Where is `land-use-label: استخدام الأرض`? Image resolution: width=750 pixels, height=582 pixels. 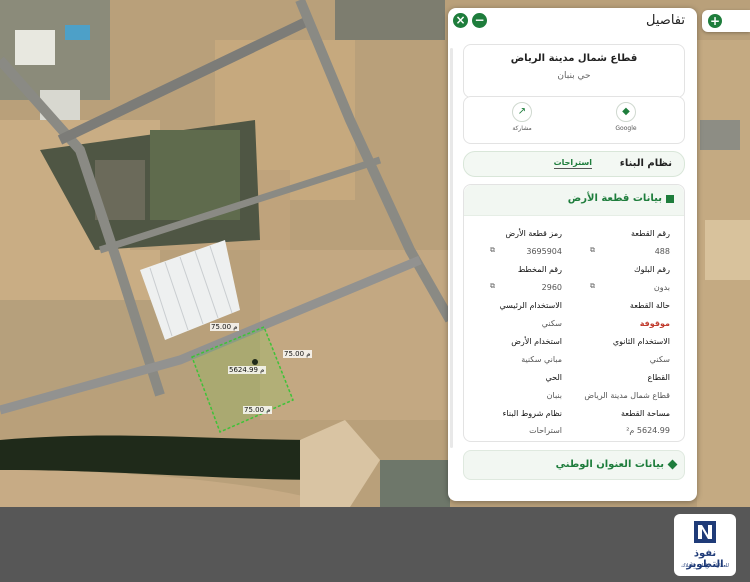 land-use-label: استخدام الأرض is located at coordinates (536, 341).